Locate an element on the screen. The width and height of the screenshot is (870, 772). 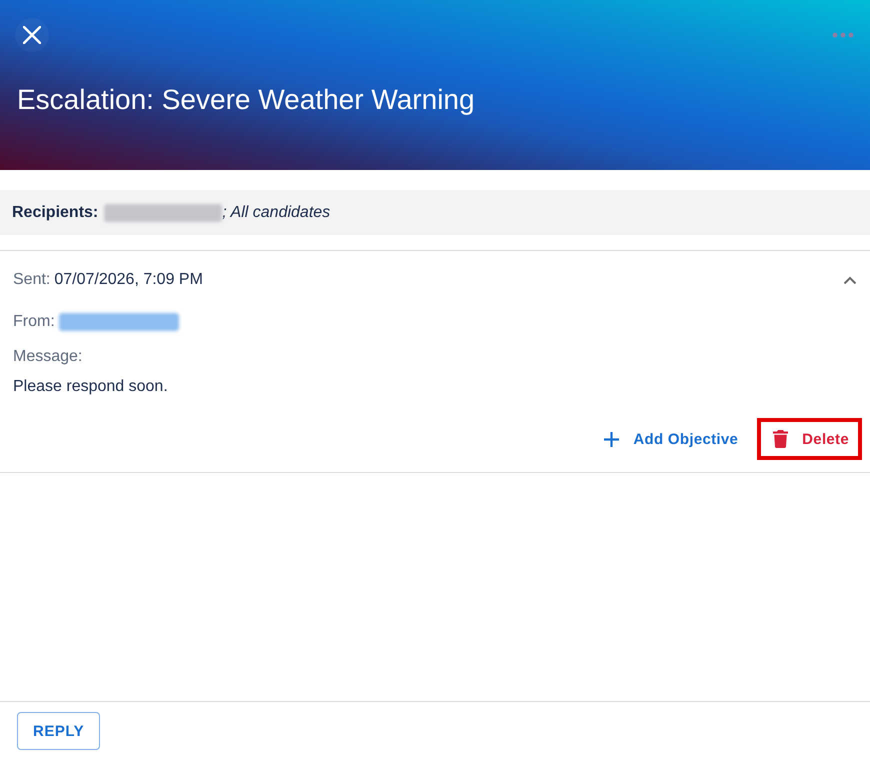
close-button is located at coordinates (32, 35).